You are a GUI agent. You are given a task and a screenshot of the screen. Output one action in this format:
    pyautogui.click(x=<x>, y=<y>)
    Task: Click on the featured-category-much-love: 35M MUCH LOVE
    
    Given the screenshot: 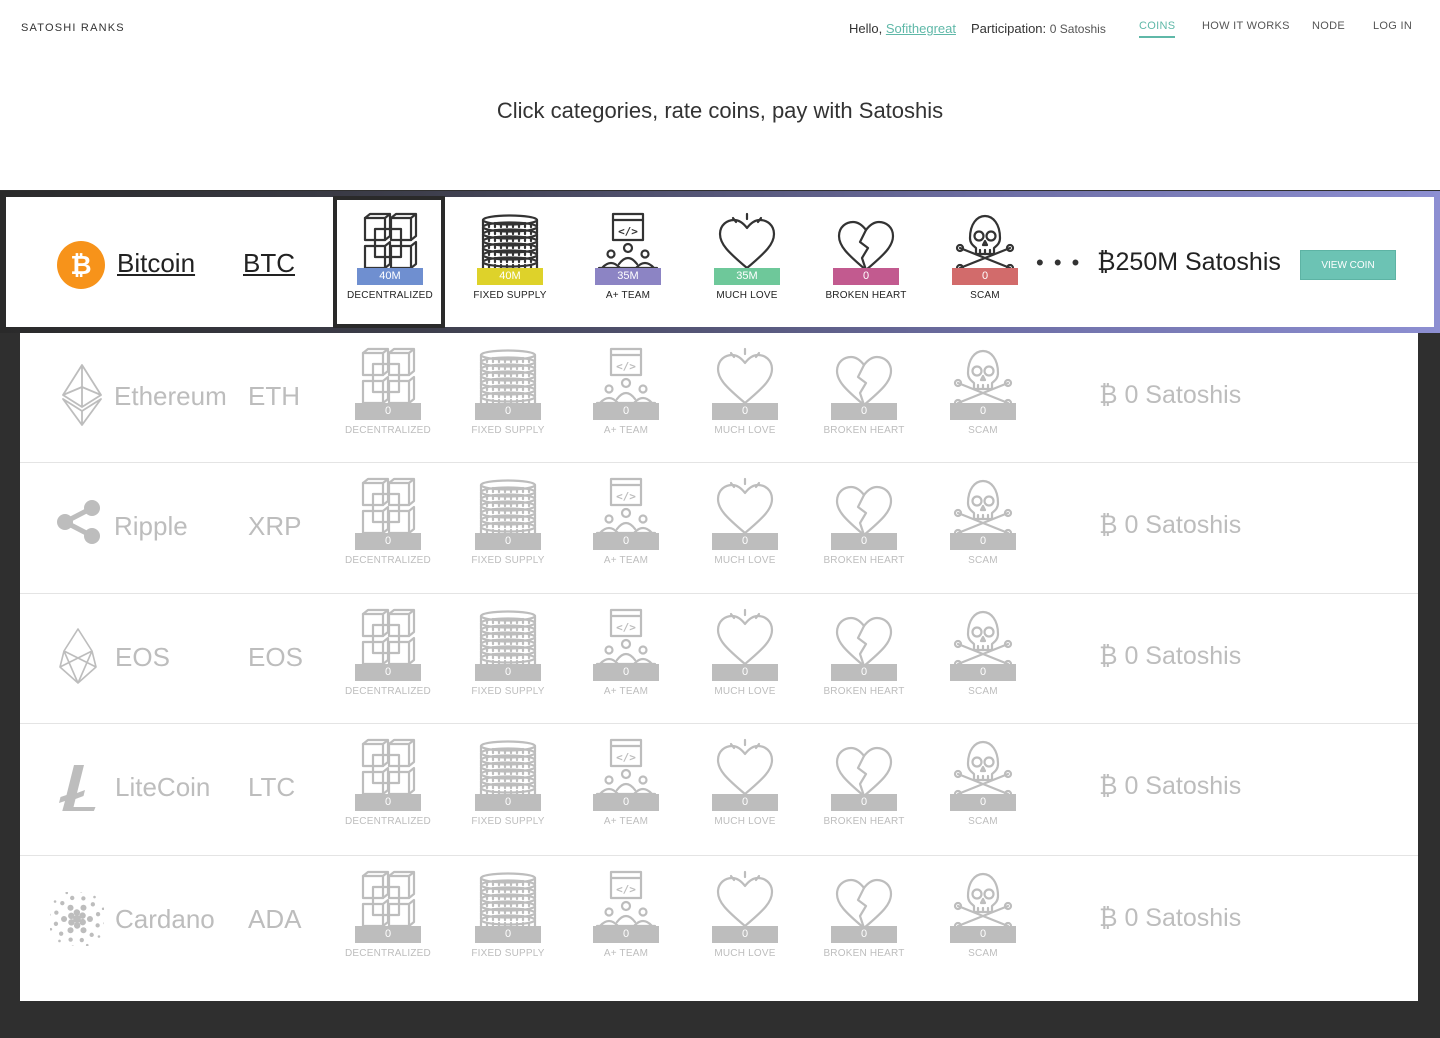 What is the action you would take?
    pyautogui.click(x=747, y=256)
    